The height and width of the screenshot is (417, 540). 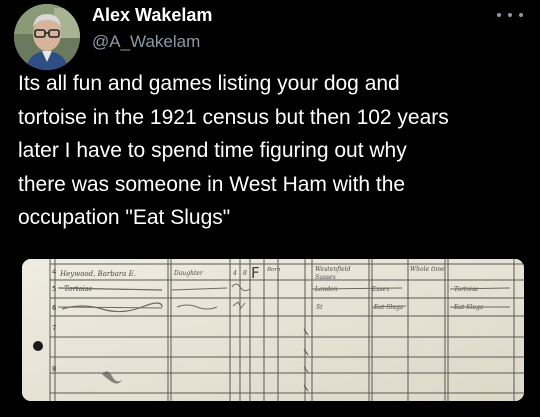 I want to click on entry-birthplace-c: London, so click(x=326, y=289).